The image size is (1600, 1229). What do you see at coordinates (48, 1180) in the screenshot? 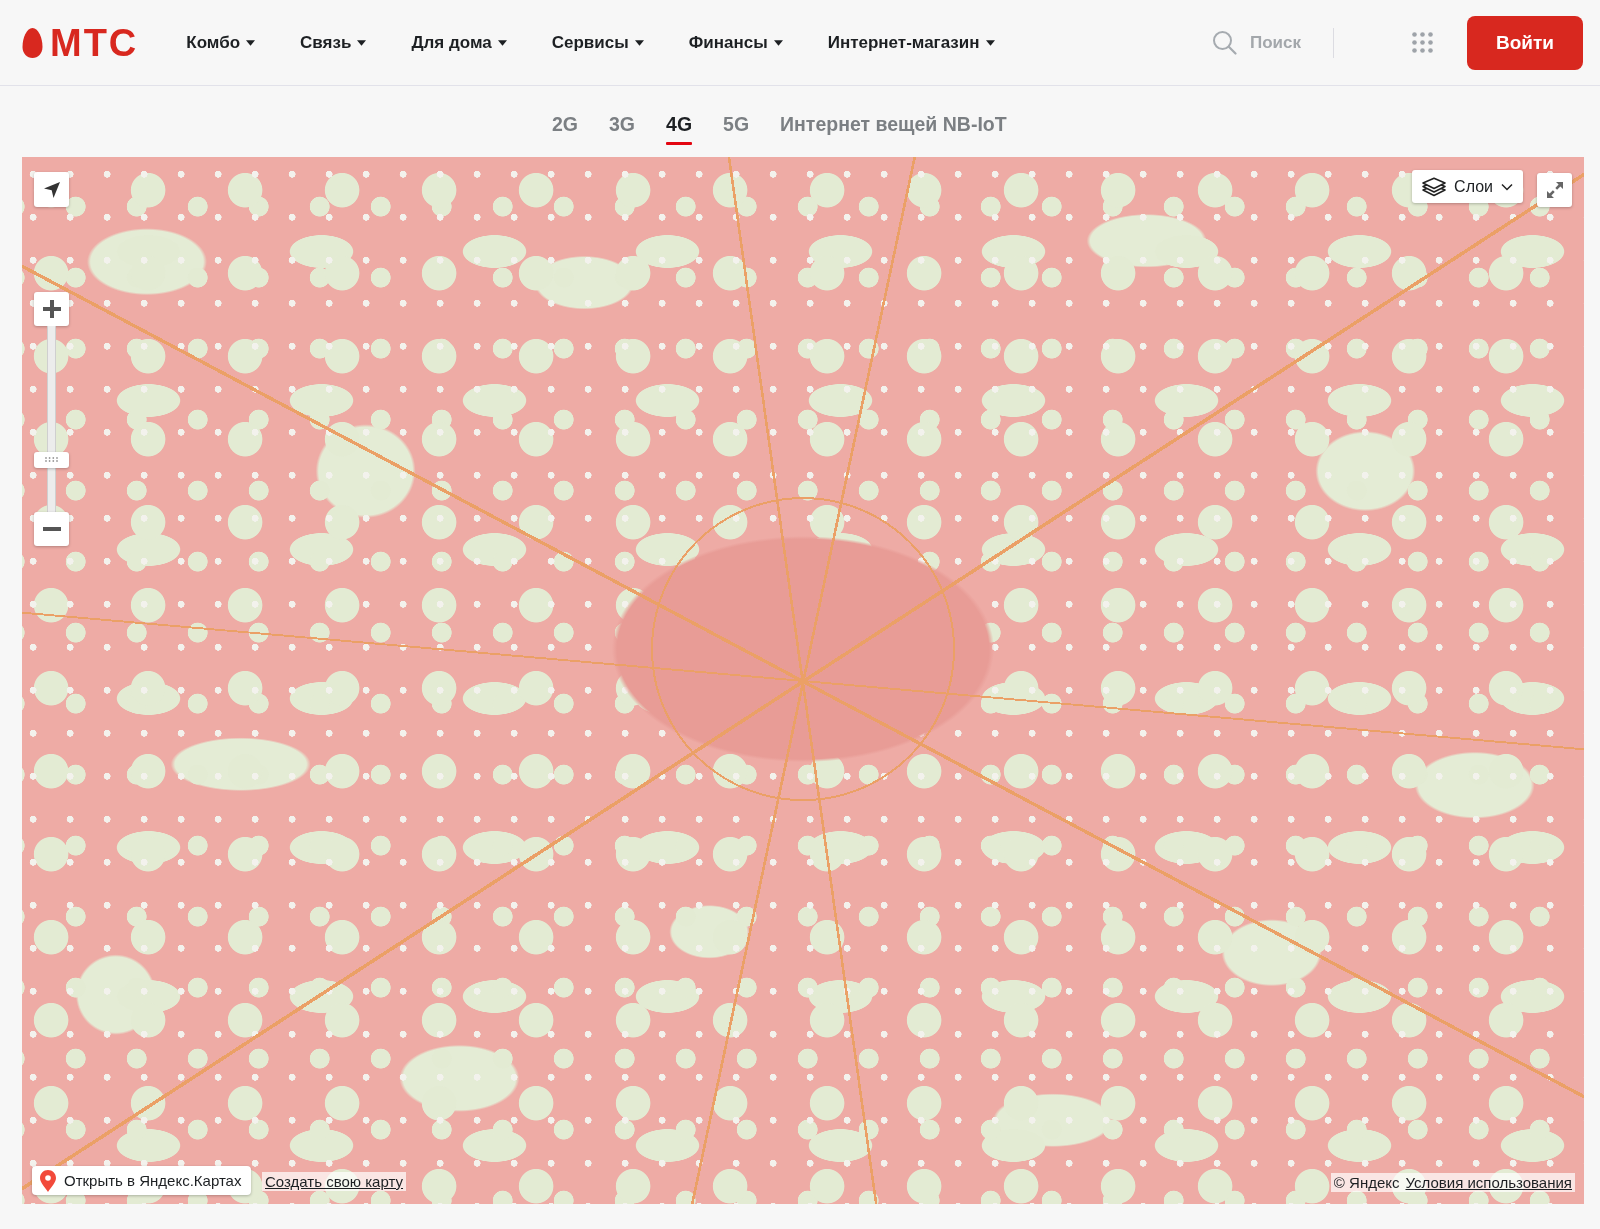
I see `map-pin-icon` at bounding box center [48, 1180].